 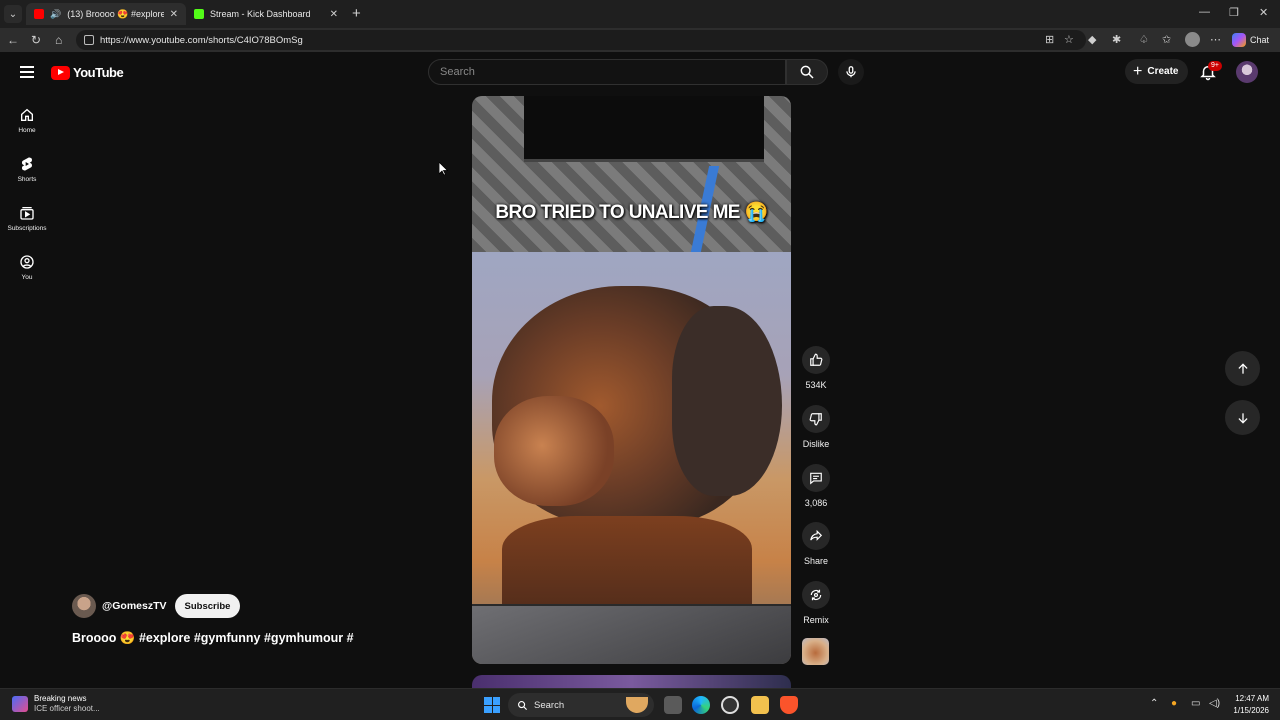 I want to click on remix-button, so click(x=816, y=595).